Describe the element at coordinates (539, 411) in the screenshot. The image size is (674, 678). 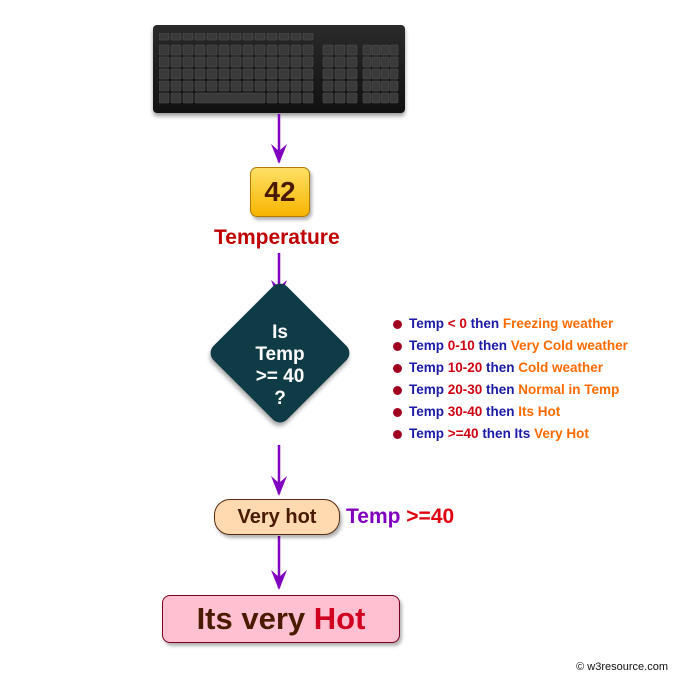
I see `legend-segment: Its Hot` at that location.